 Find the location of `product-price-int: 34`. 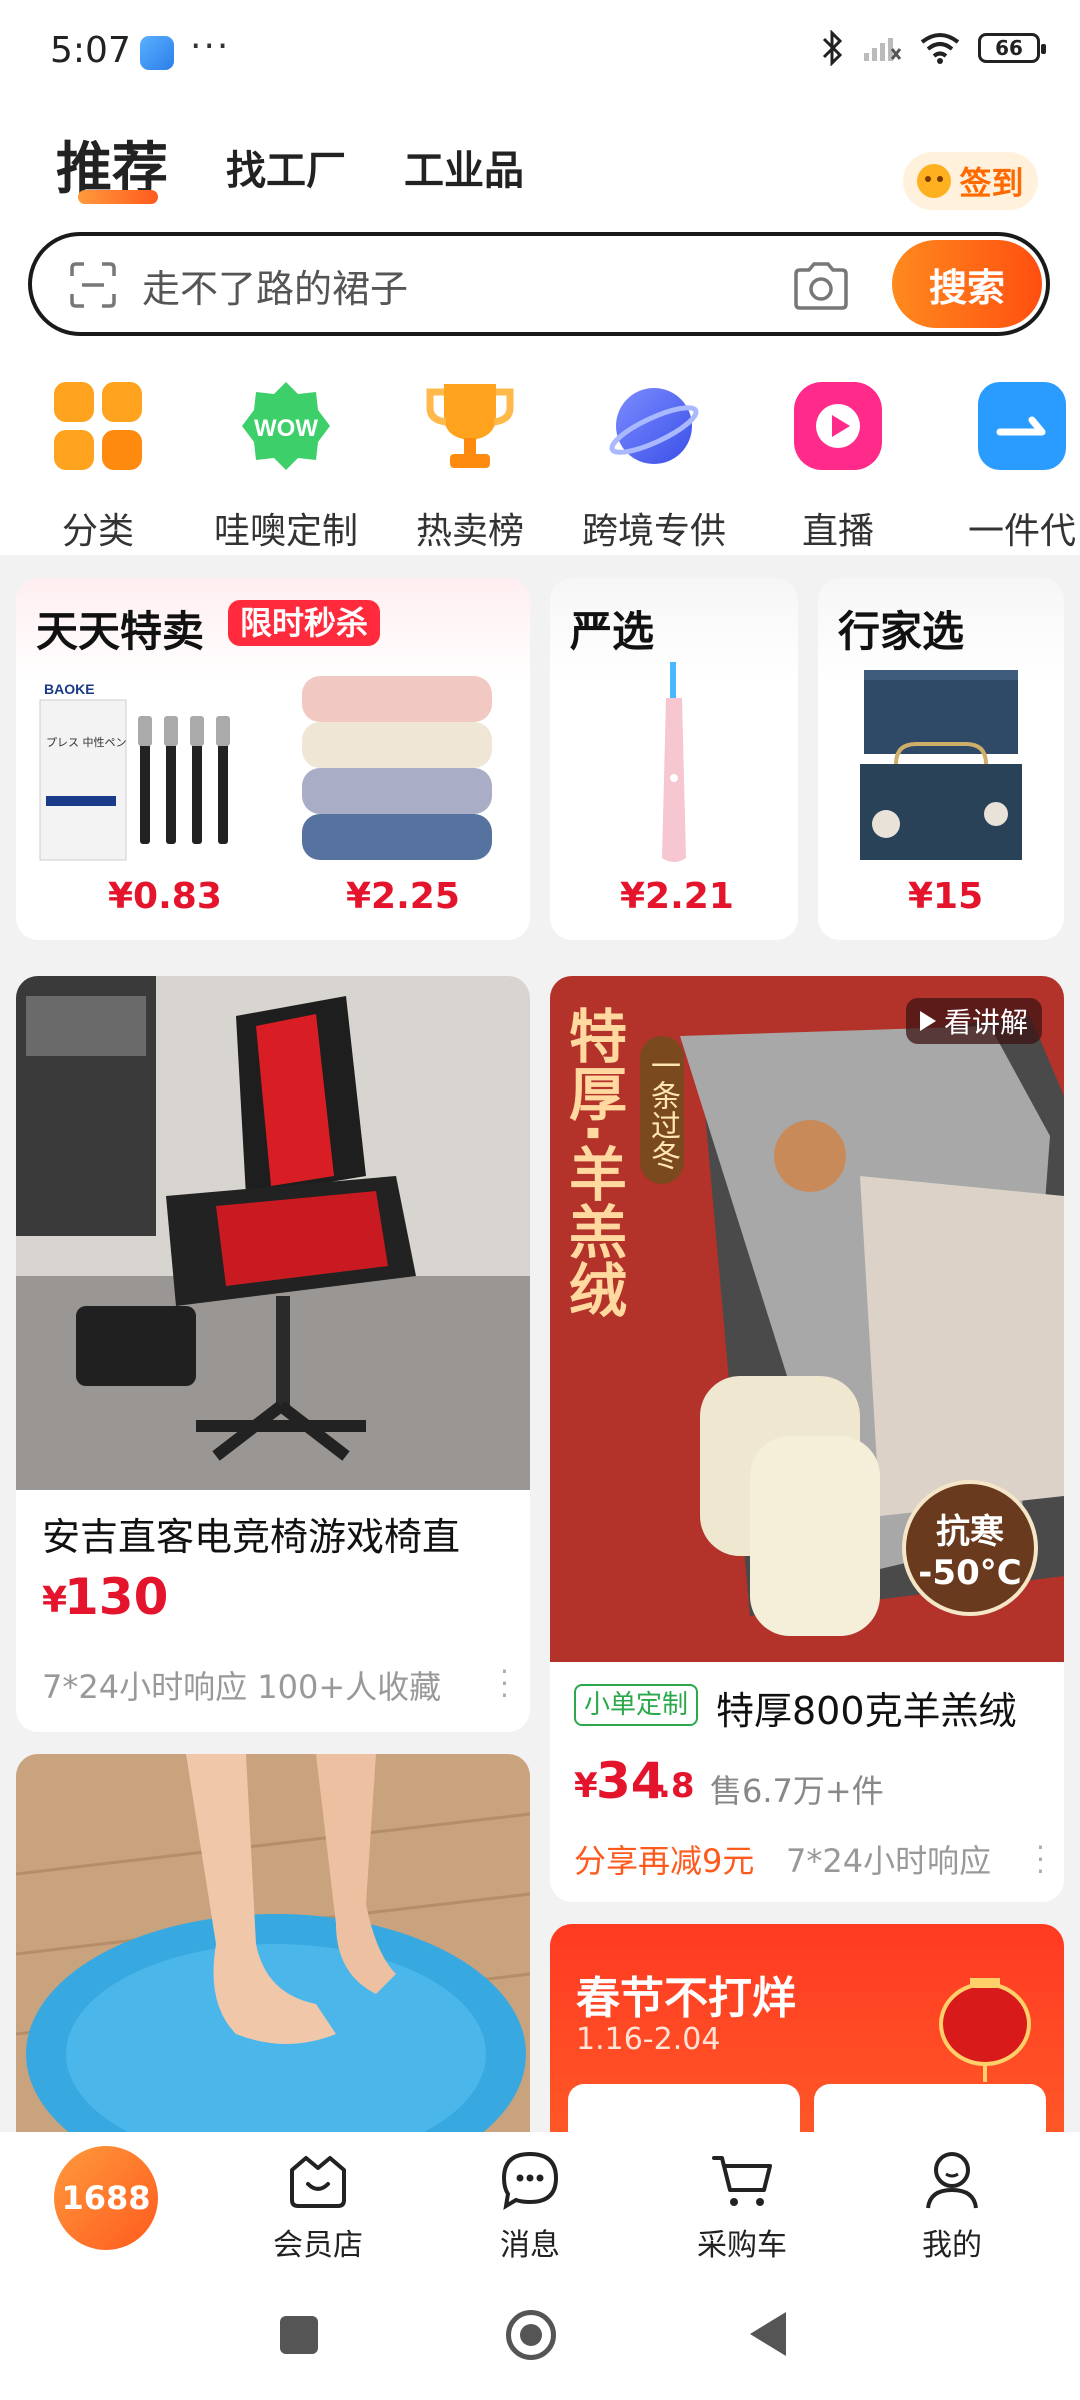

product-price-int: 34 is located at coordinates (631, 1781).